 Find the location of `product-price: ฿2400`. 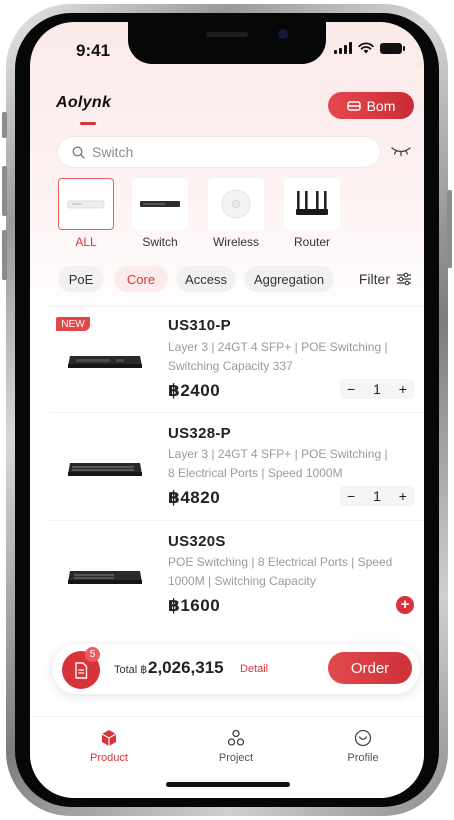

product-price: ฿2400 is located at coordinates (194, 390).